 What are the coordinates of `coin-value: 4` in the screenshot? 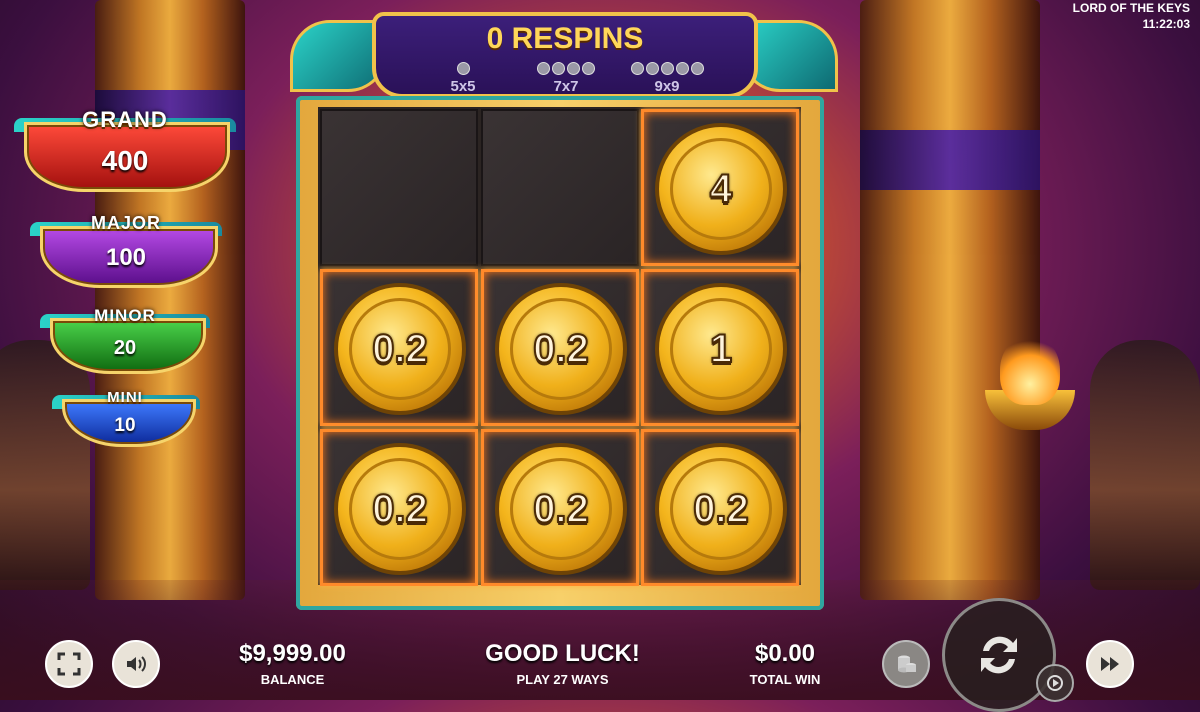 It's located at (721, 189).